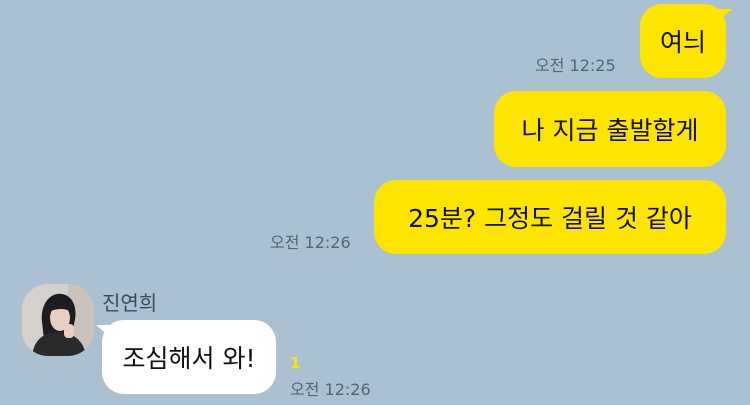 The height and width of the screenshot is (405, 750). What do you see at coordinates (130, 303) in the screenshot?
I see `sender-name: 진연희` at bounding box center [130, 303].